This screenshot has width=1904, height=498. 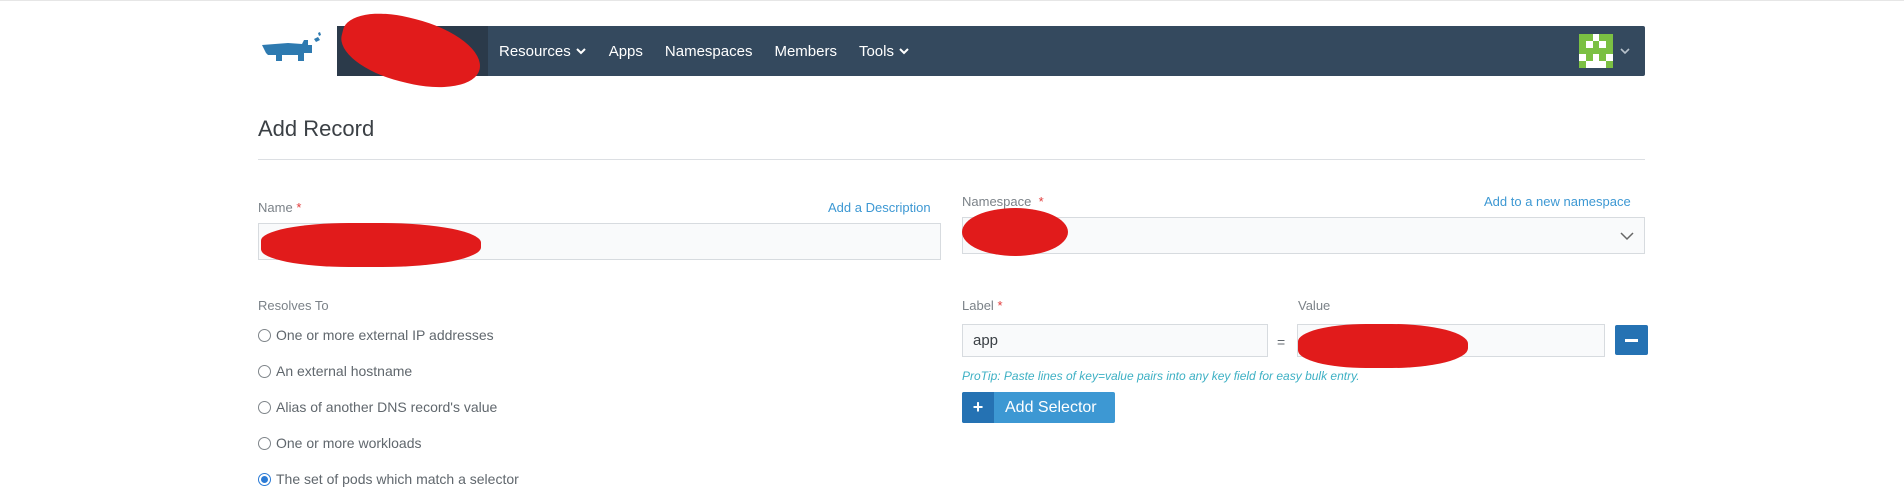 I want to click on nav-namespaces: Namespaces, so click(x=709, y=51).